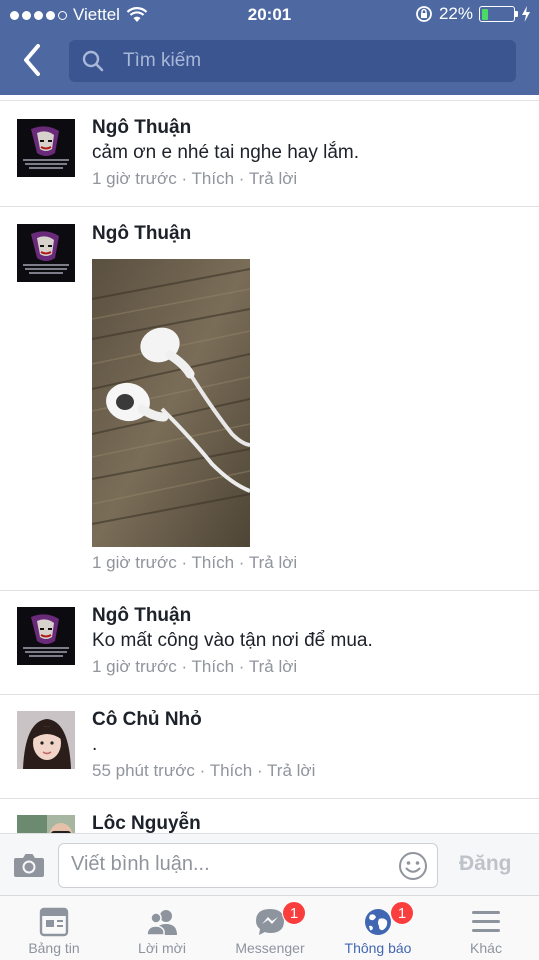 The image size is (539, 960). Describe the element at coordinates (424, 14) in the screenshot. I see `orientation-lock-icon` at that location.